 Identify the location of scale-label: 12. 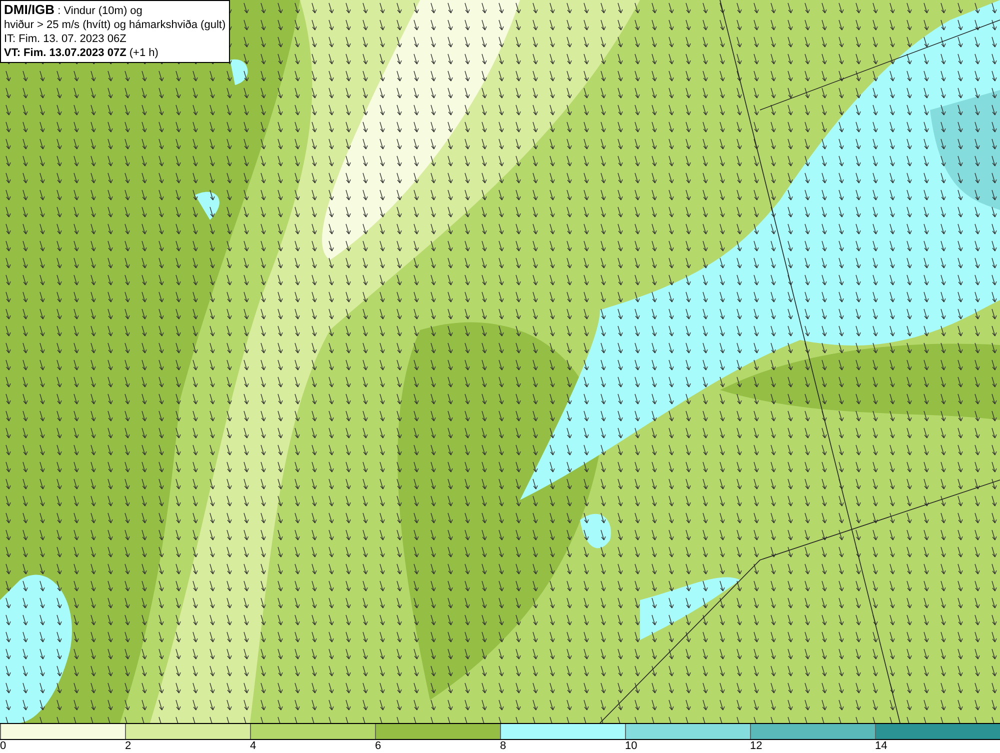
(756, 746).